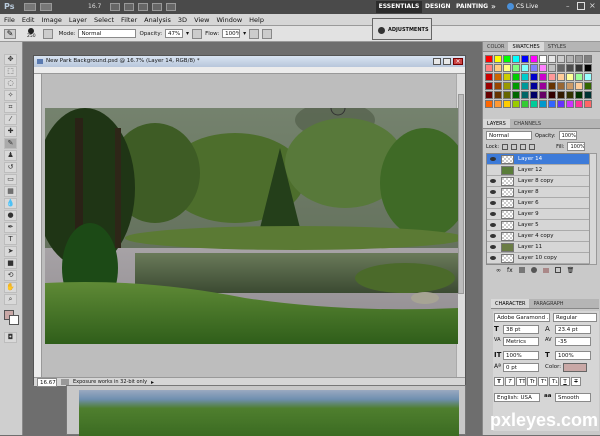 The width and height of the screenshot is (600, 436). I want to click on superscript-button: T¹, so click(543, 381).